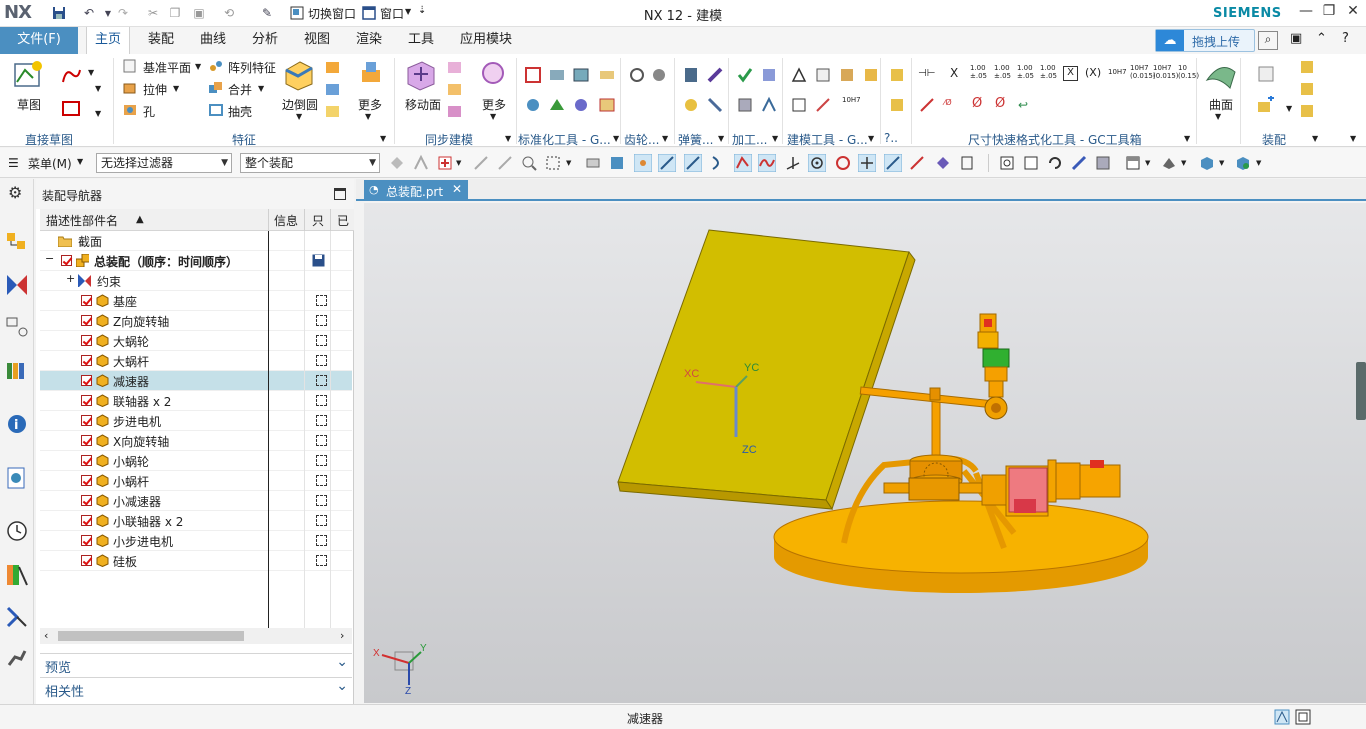 Image resolution: width=1366 pixels, height=729 pixels. I want to click on select-tool-4-icon, so click(481, 163).